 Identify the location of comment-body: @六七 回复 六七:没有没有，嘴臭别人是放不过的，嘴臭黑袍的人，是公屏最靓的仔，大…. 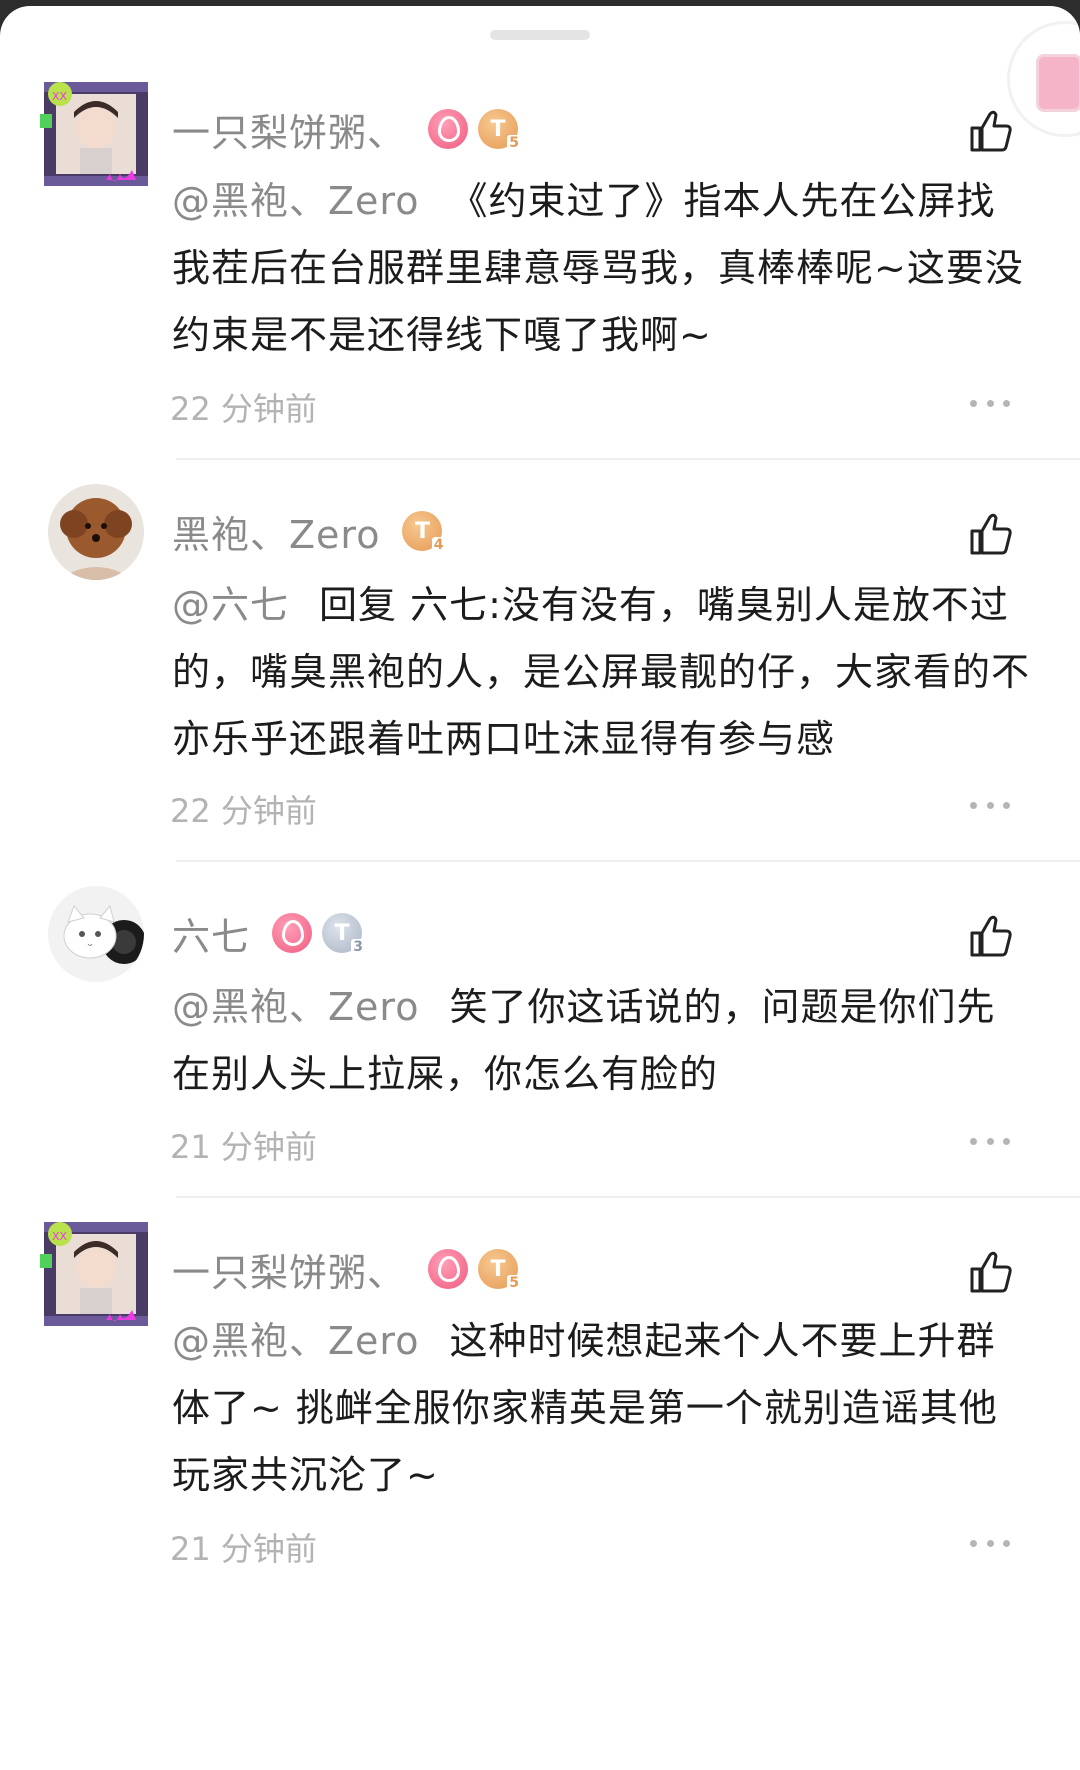
(602, 672).